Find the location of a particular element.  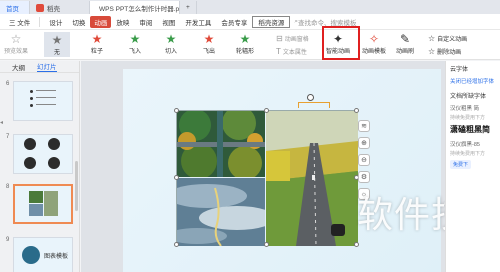

slide-thumbnail: 9 图表模板 is located at coordinates (39, 254).